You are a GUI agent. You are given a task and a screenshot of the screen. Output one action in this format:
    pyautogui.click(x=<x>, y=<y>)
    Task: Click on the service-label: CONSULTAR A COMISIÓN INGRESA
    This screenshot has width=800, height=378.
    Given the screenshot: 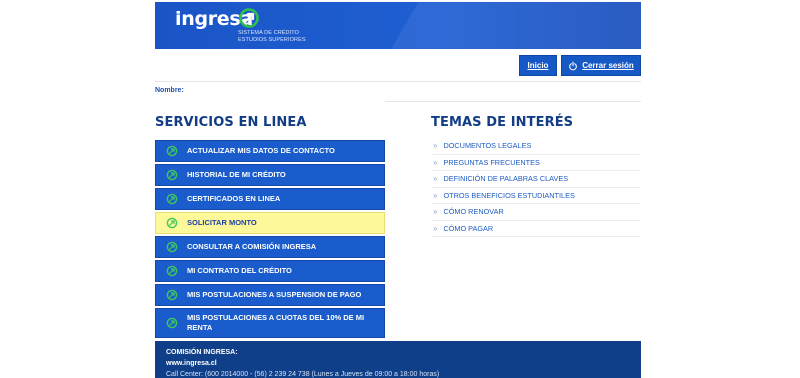 What is the action you would take?
    pyautogui.click(x=252, y=246)
    